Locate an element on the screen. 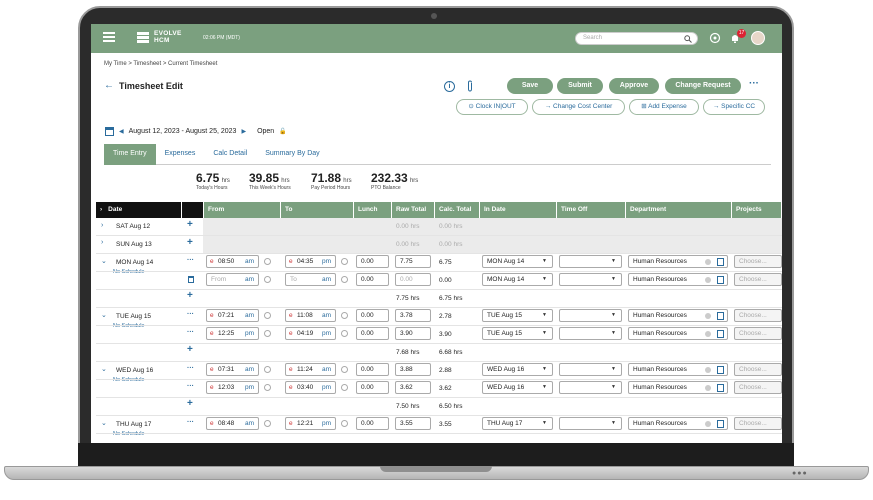 The width and height of the screenshot is (873, 500). from-field: e 12:03 pm is located at coordinates (232, 387).